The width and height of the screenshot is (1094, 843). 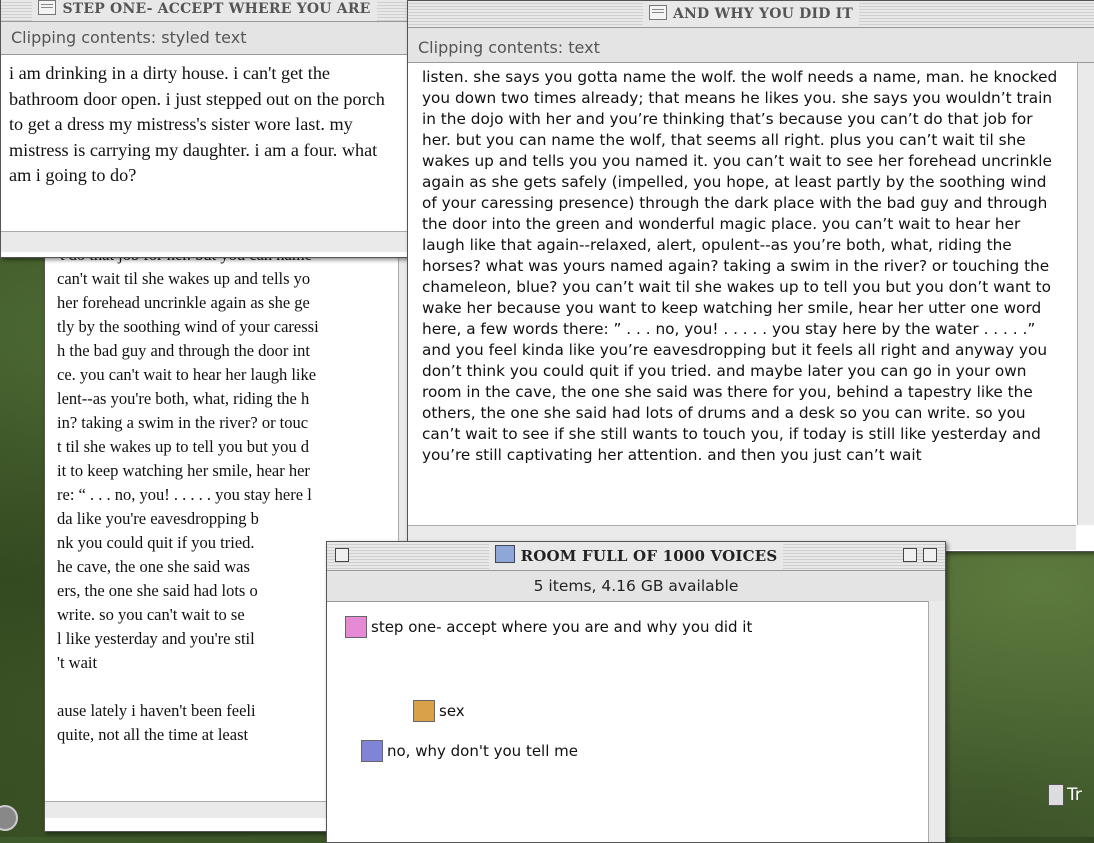 I want to click on trash-can-icon, so click(x=1056, y=795).